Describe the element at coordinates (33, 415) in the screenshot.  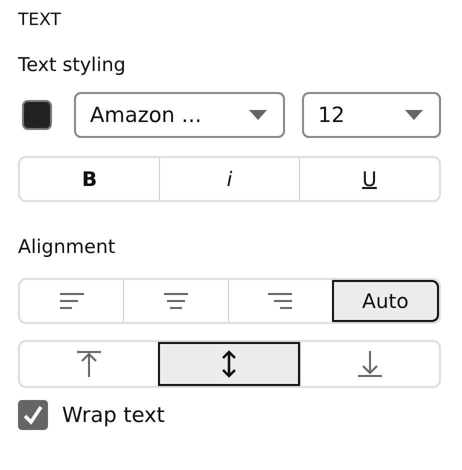
I see `checkbox` at that location.